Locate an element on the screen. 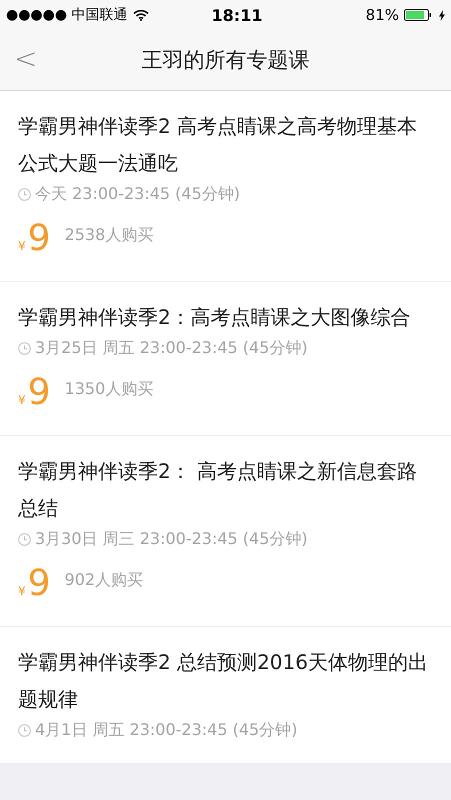  buyer-count: 902人购买 is located at coordinates (104, 580).